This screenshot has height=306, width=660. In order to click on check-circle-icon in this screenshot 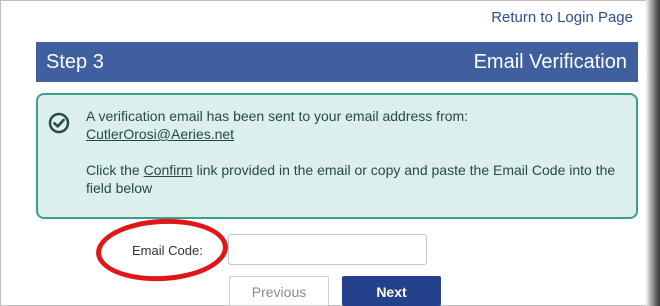, I will do `click(59, 123)`.